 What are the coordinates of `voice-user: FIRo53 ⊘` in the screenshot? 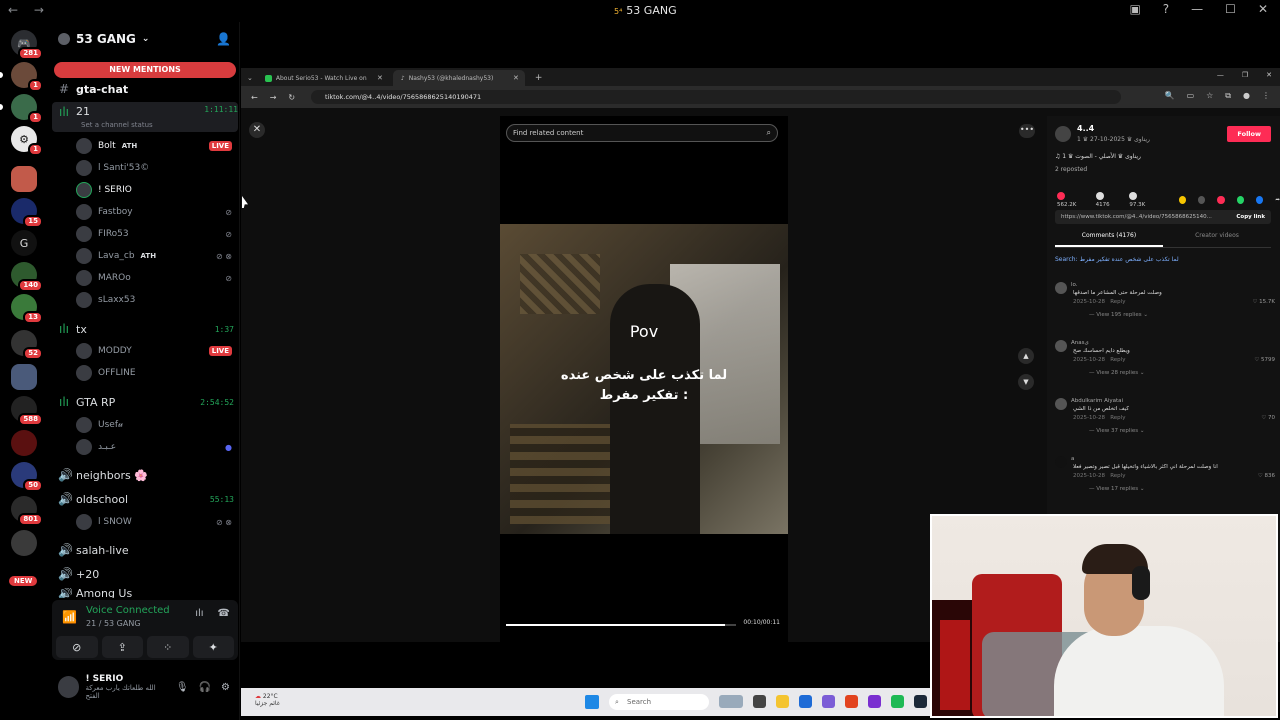 It's located at (154, 234).